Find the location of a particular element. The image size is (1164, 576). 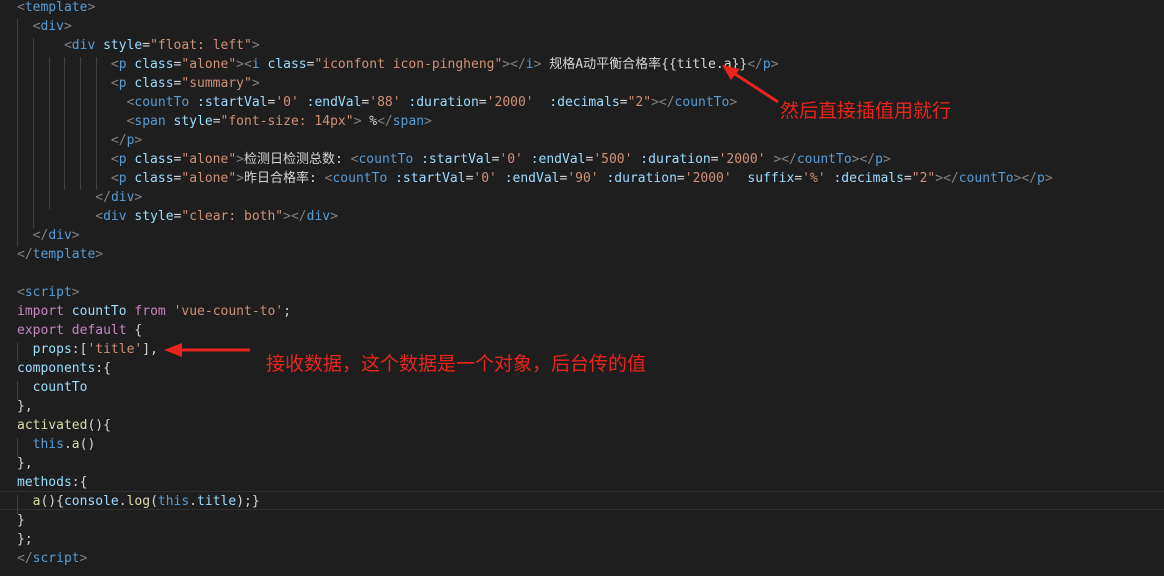

code-line: export default { is located at coordinates (79, 330).